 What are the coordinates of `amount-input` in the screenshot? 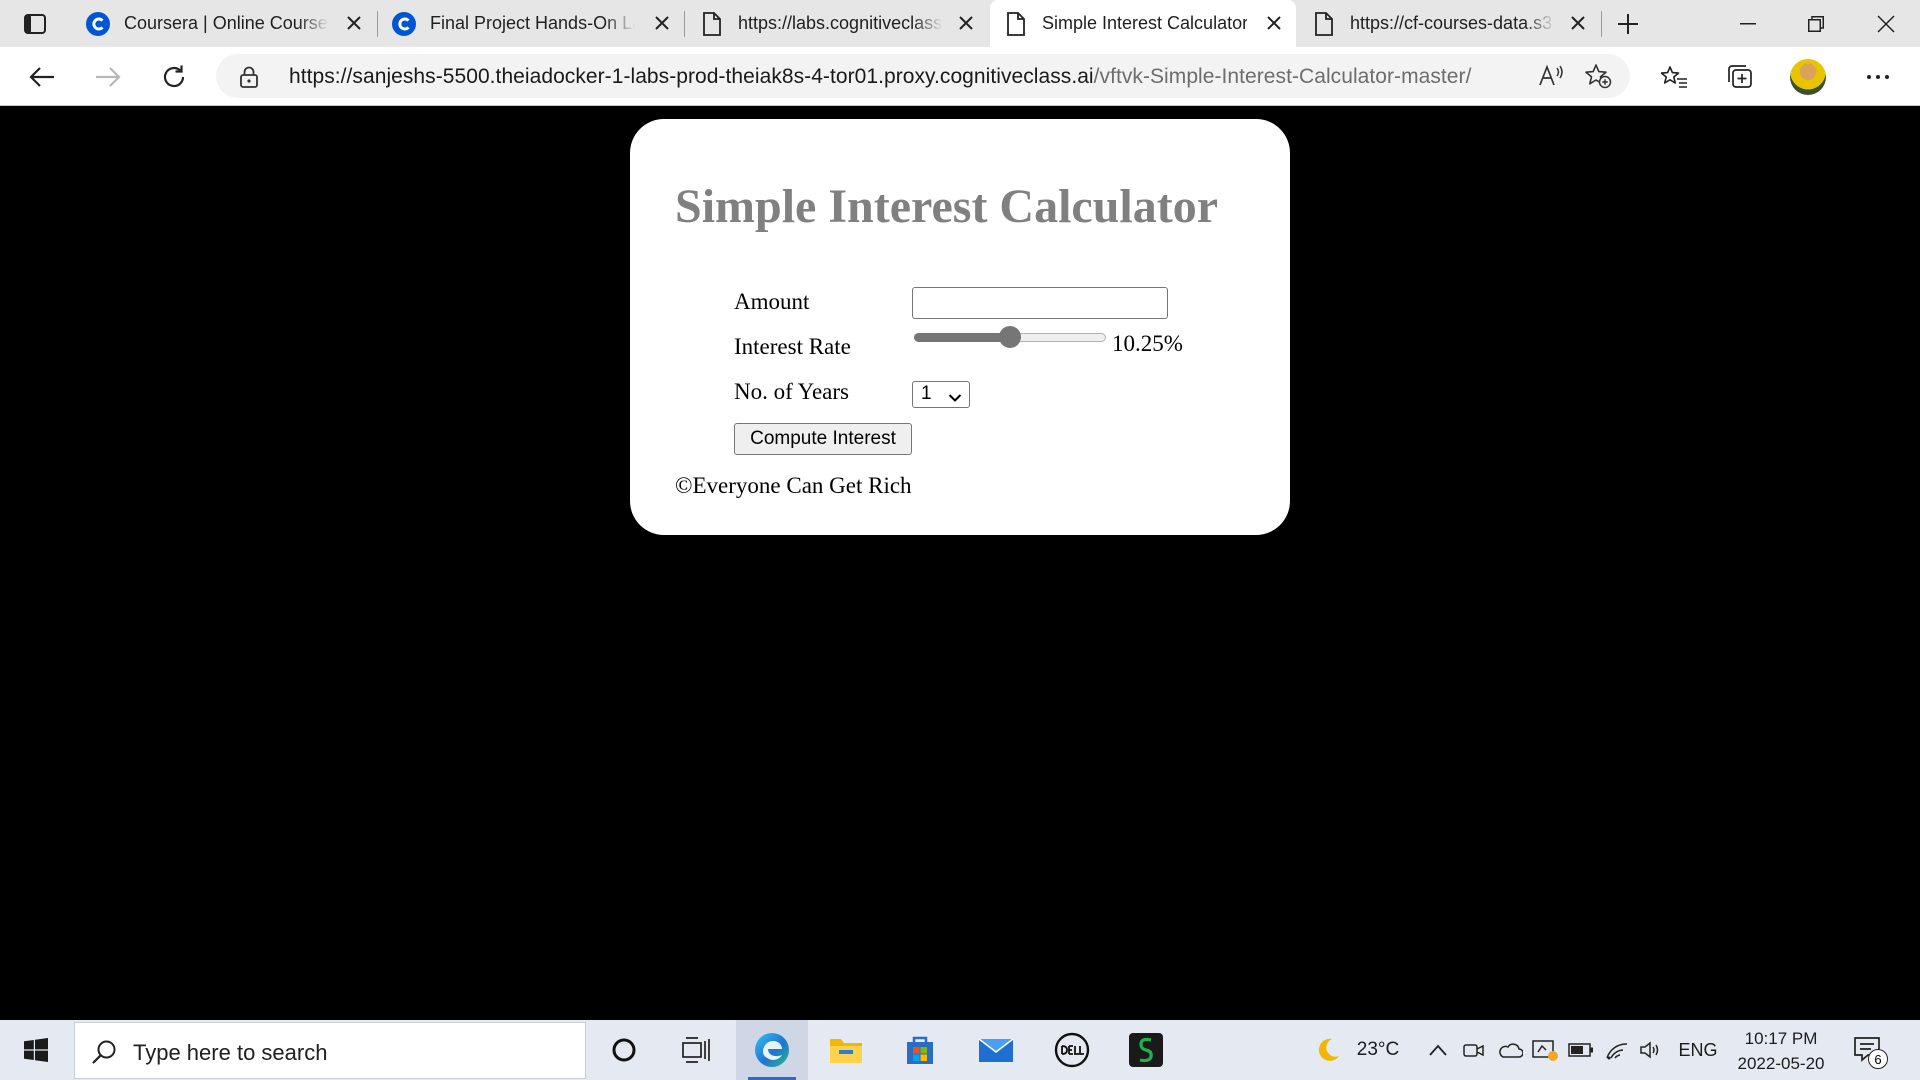 It's located at (1040, 303).